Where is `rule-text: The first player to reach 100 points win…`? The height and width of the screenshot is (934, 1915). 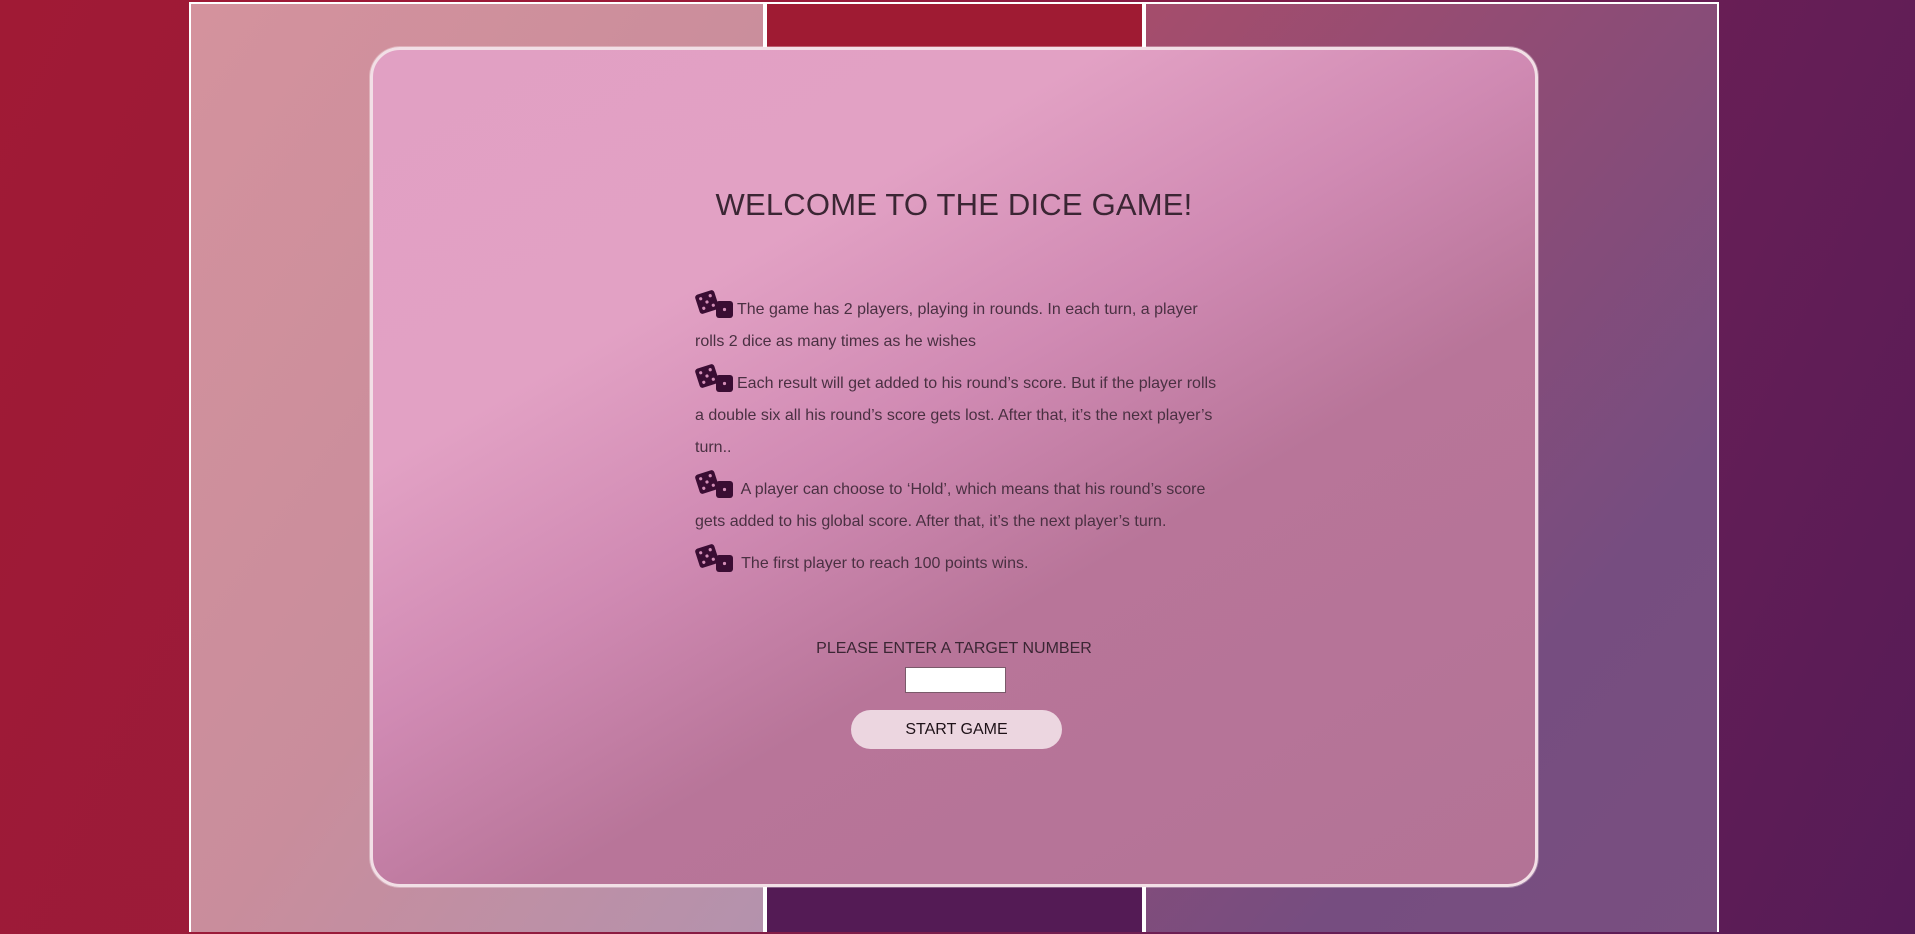
rule-text: The first player to reach 100 points win… is located at coordinates (883, 563).